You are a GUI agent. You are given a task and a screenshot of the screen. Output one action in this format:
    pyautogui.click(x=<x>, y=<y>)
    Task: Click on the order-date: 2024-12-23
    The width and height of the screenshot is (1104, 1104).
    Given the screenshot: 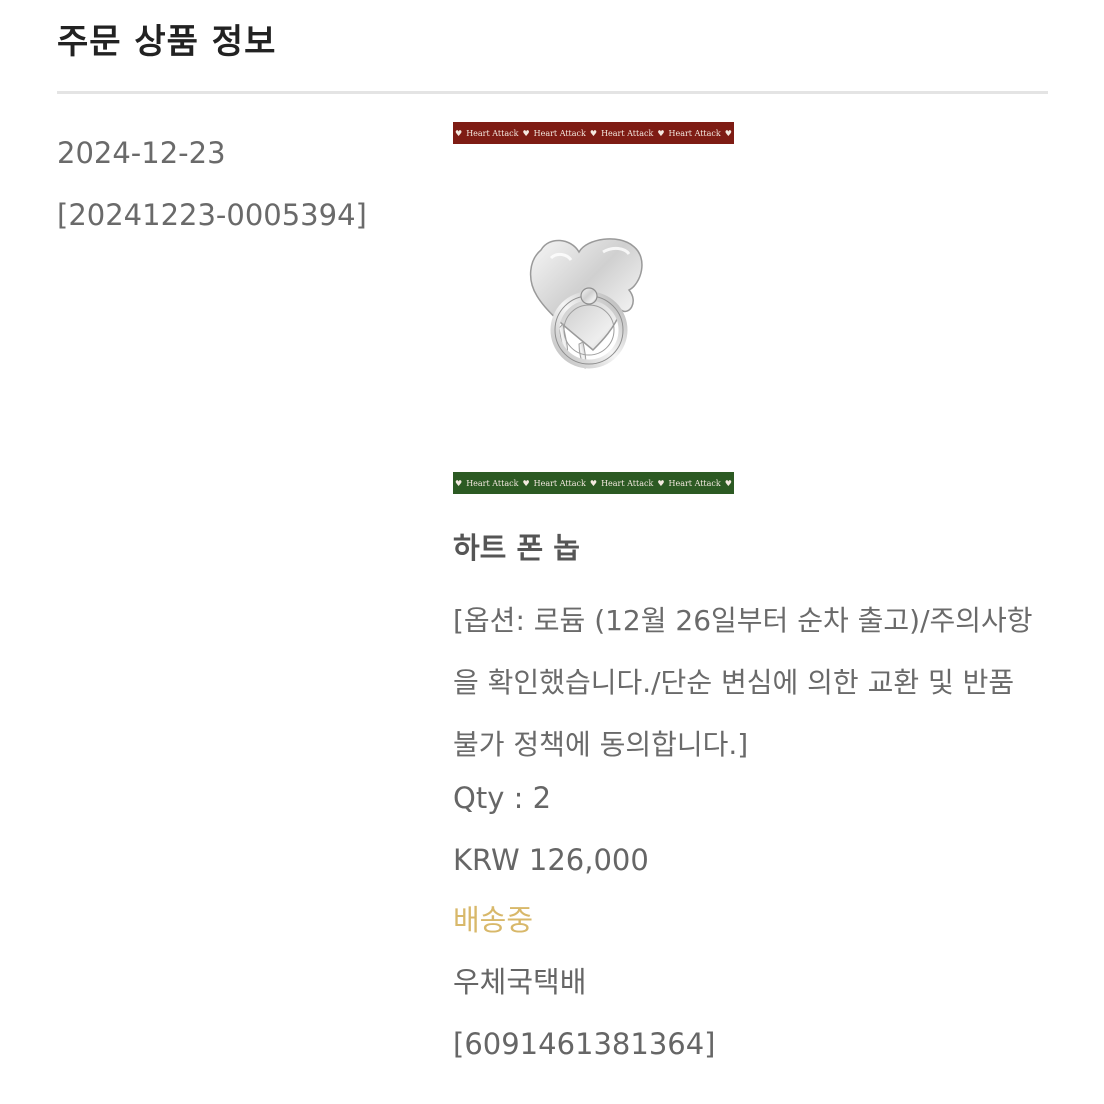 What is the action you would take?
    pyautogui.click(x=141, y=153)
    